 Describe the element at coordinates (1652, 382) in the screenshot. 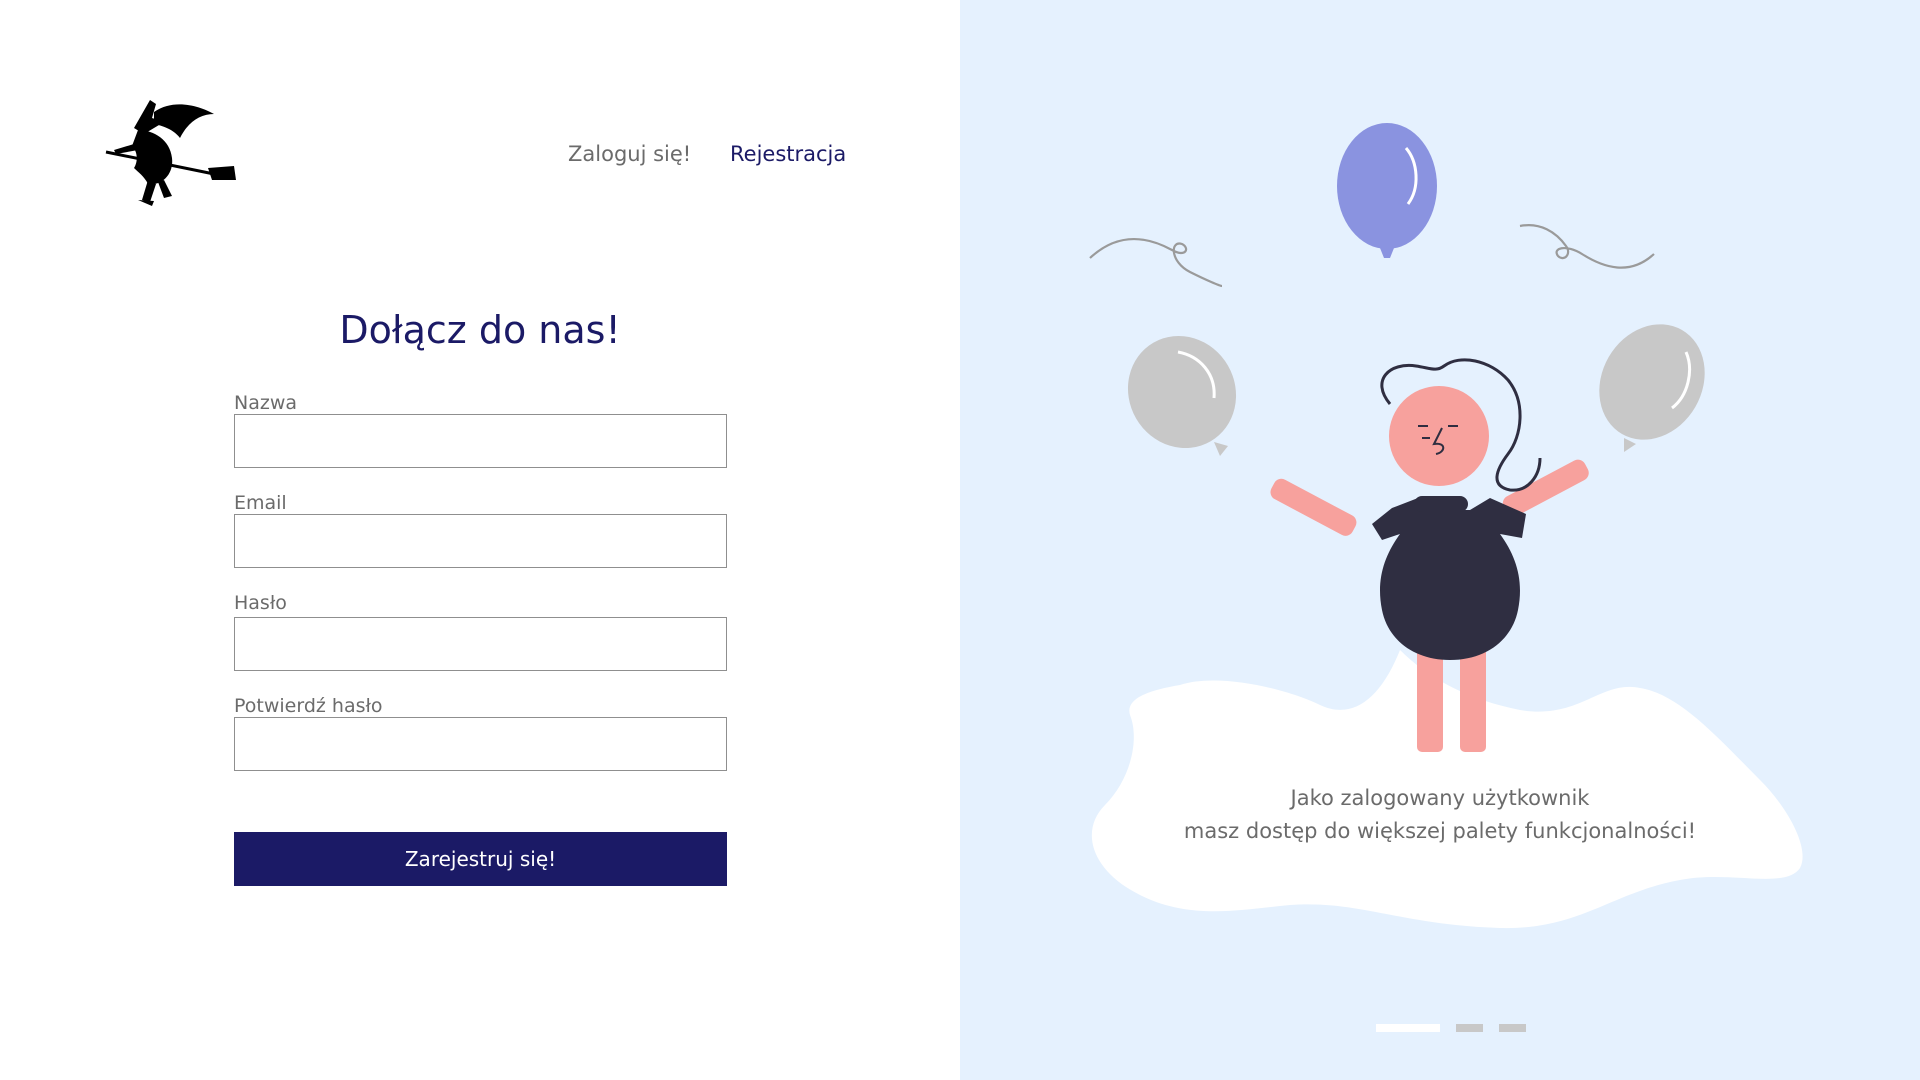

I see `balloon-gray-right` at that location.